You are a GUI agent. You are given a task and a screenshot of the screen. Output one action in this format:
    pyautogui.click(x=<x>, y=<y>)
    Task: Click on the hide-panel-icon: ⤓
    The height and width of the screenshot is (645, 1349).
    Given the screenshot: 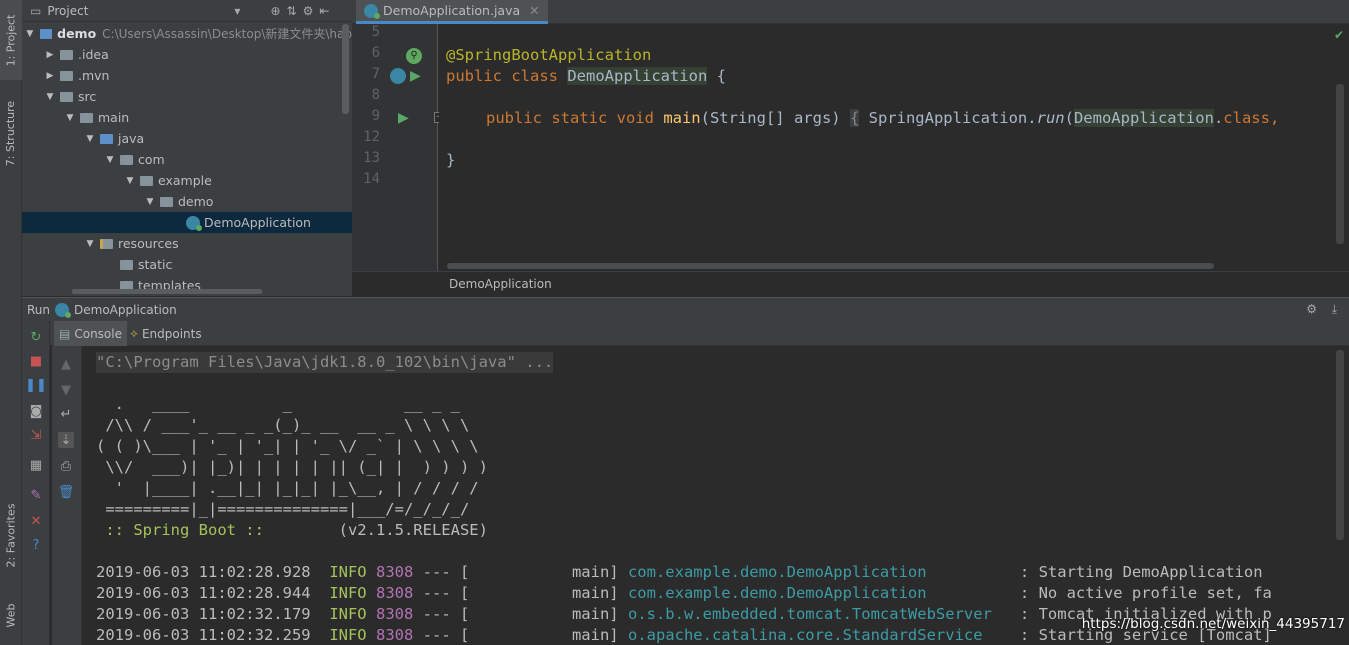 What is the action you would take?
    pyautogui.click(x=1334, y=309)
    